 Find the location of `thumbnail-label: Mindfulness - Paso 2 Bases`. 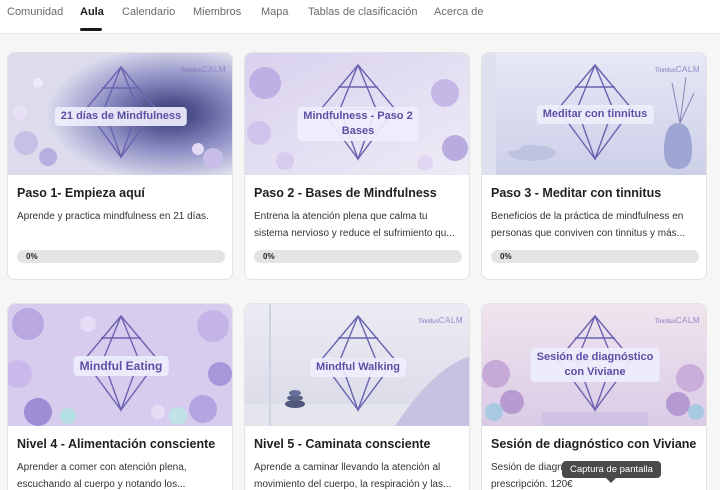

thumbnail-label: Mindfulness - Paso 2 Bases is located at coordinates (358, 124).